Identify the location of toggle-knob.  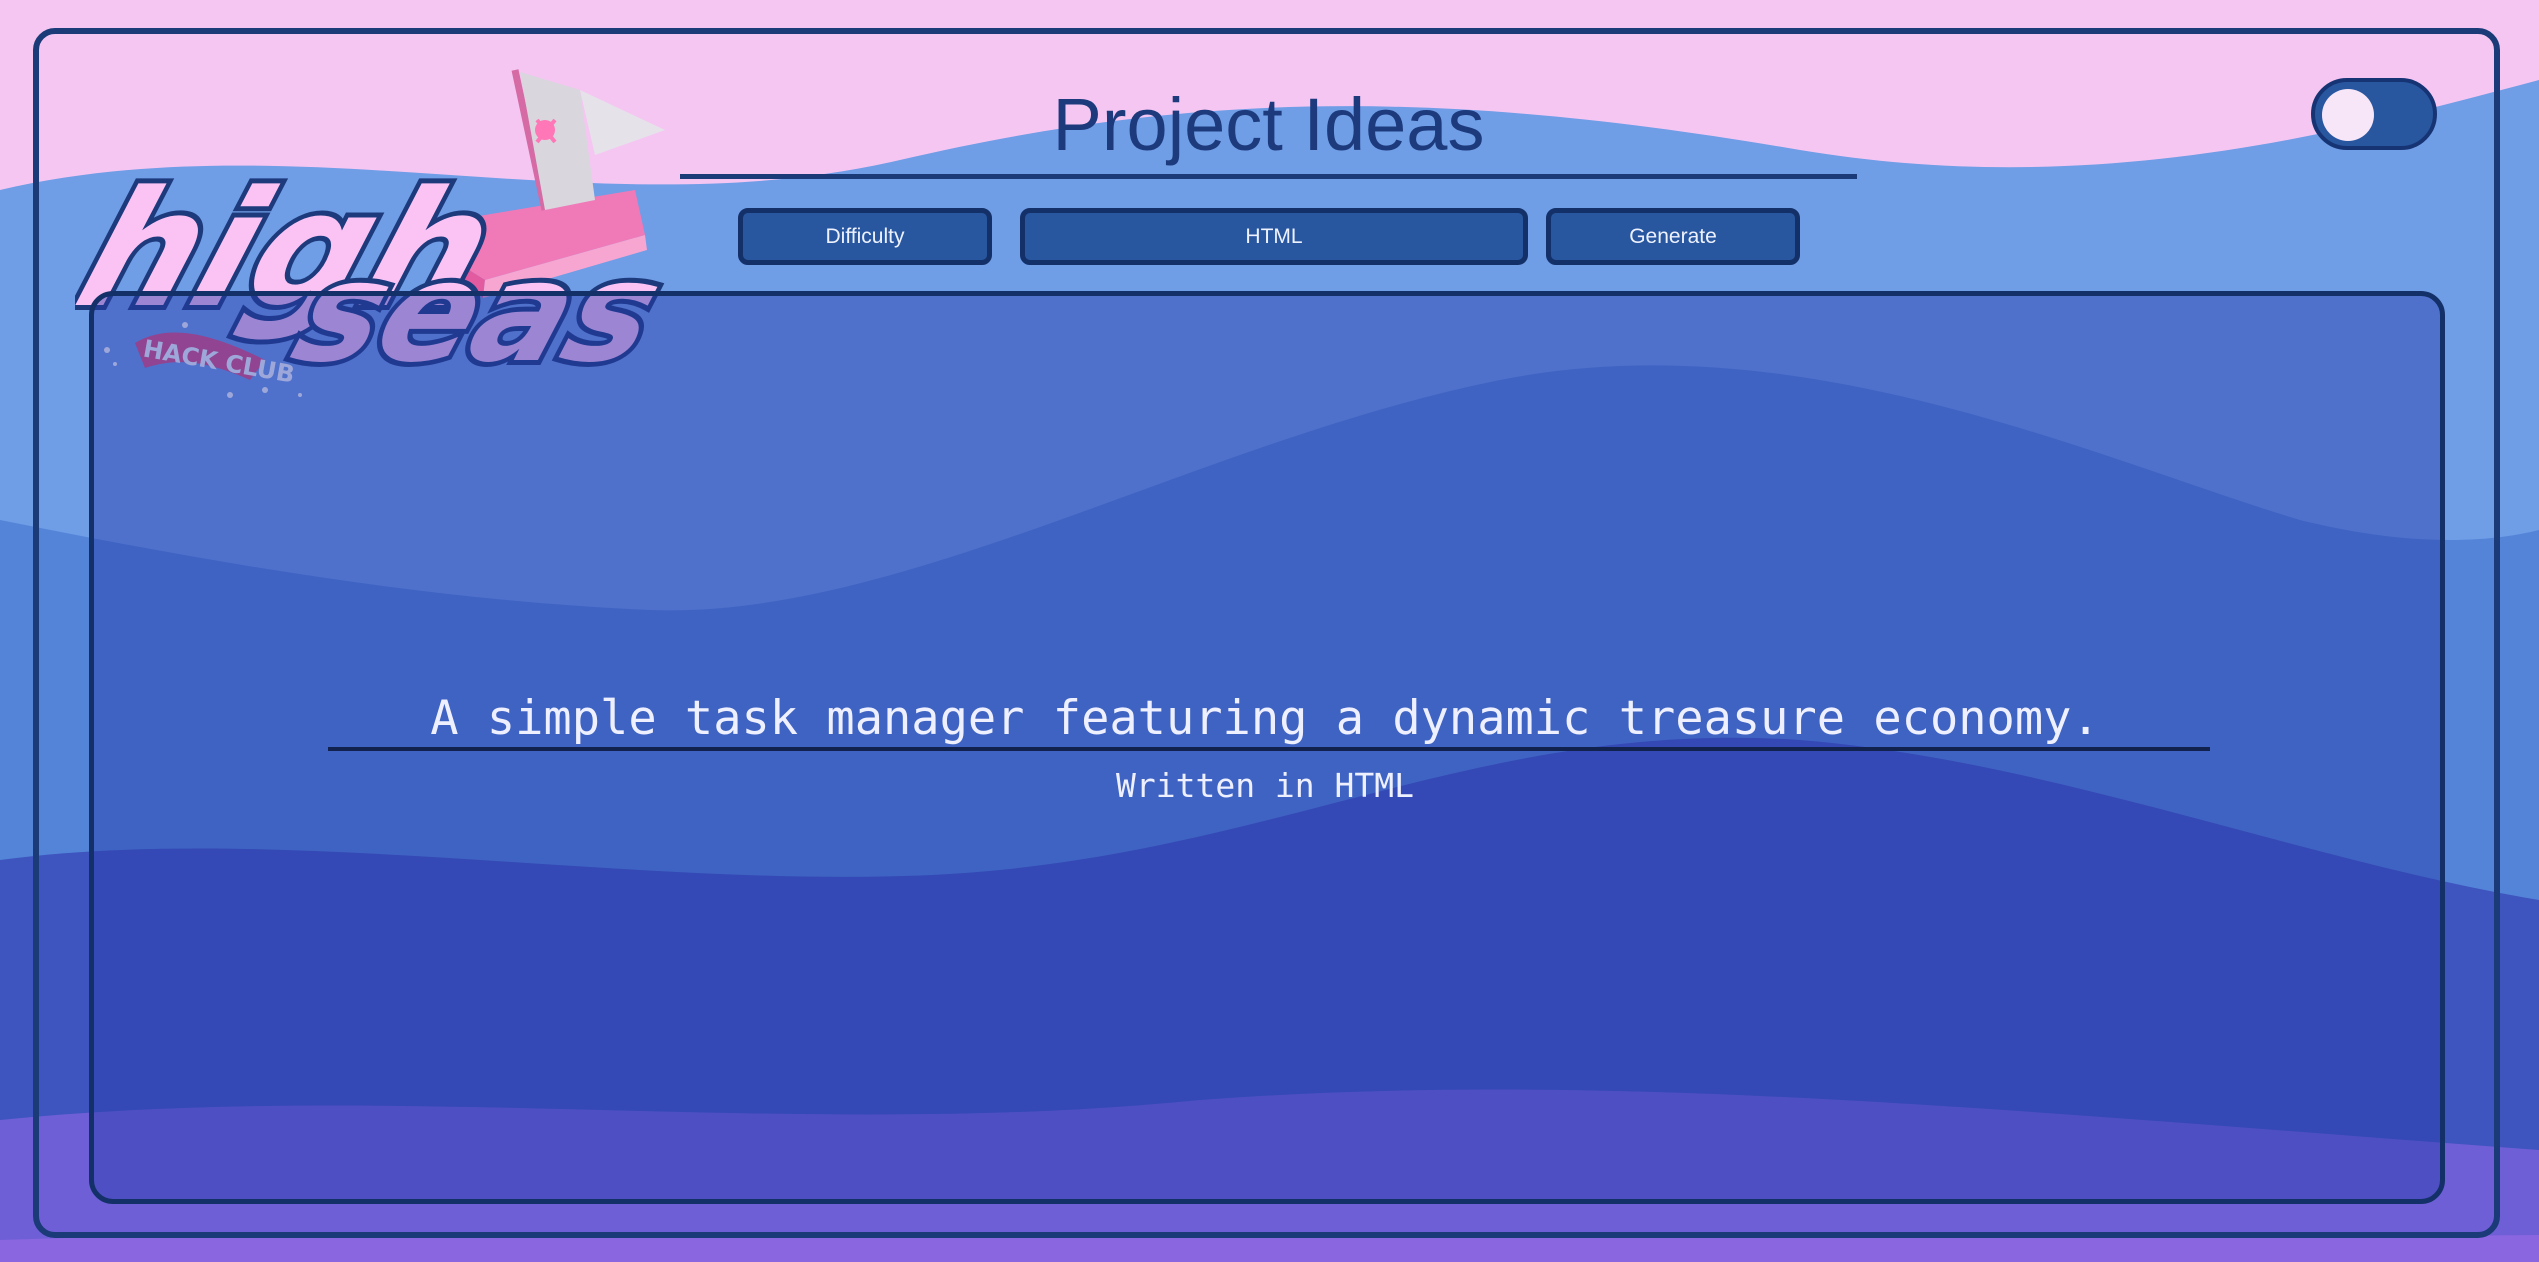
(2348, 115).